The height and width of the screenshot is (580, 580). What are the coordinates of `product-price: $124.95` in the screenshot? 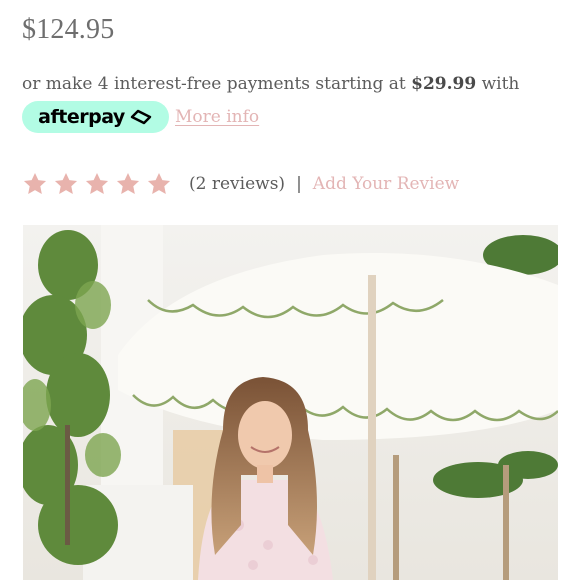 It's located at (68, 29).